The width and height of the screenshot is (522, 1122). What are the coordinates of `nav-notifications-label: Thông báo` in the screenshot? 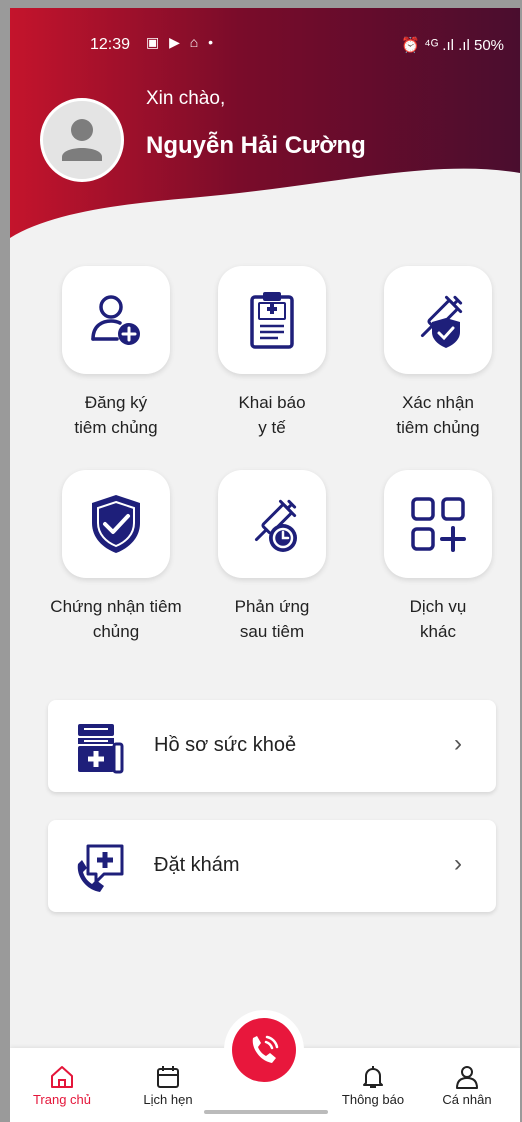 It's located at (373, 1099).